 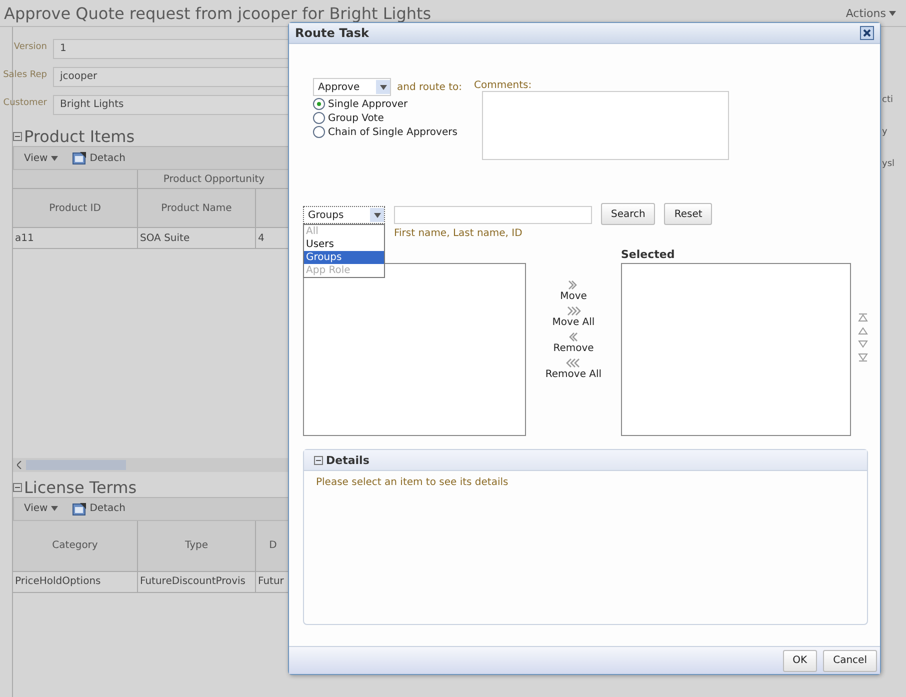 What do you see at coordinates (863, 318) in the screenshot?
I see `top-arrow-icon` at bounding box center [863, 318].